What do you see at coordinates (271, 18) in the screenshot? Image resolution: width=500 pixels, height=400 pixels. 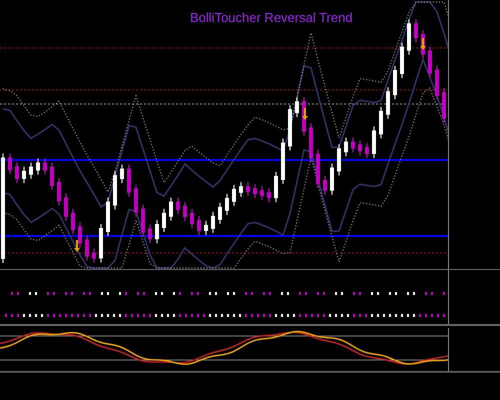 I see `chart-title: BolliToucher Reversal Trend` at bounding box center [271, 18].